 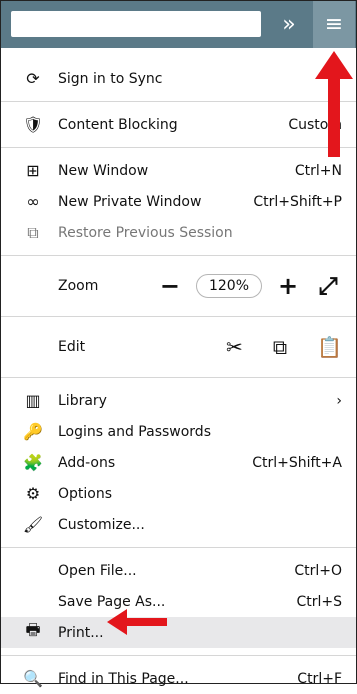 What do you see at coordinates (178, 170) in the screenshot?
I see `new-window-item: ⊞ New Window Ctrl+N` at bounding box center [178, 170].